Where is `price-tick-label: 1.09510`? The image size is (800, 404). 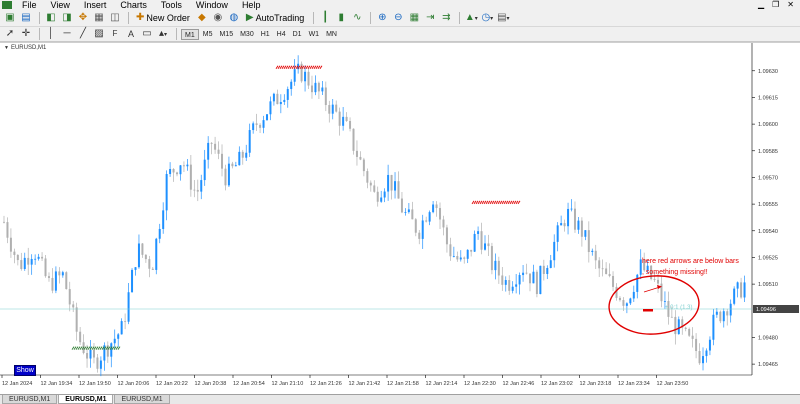
price-tick-label: 1.09510 is located at coordinates (768, 285).